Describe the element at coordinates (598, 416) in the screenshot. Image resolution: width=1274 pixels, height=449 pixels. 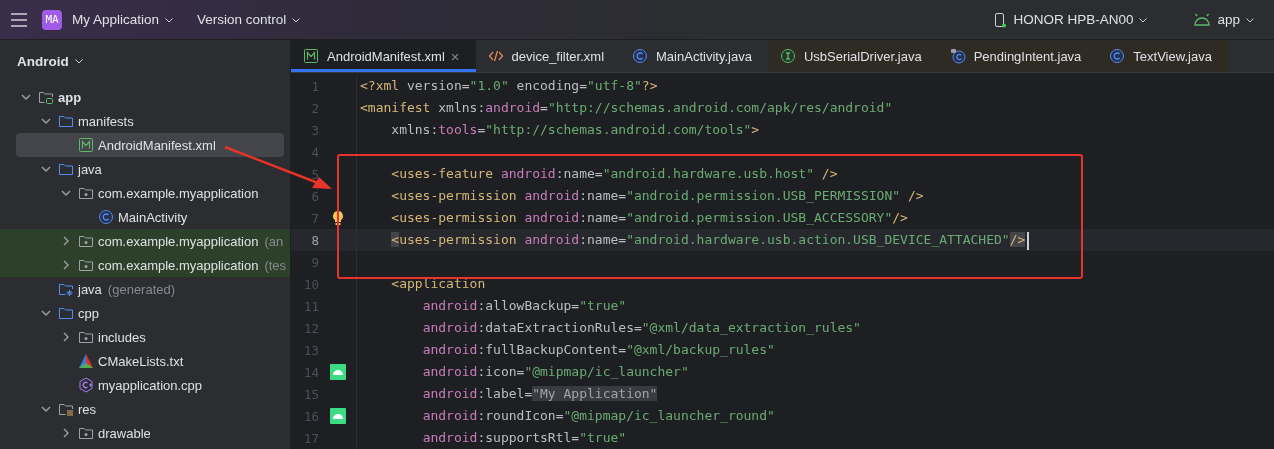
I see `code-line: android:roundIcon="@mipmap/ic_launcher_round"` at that location.